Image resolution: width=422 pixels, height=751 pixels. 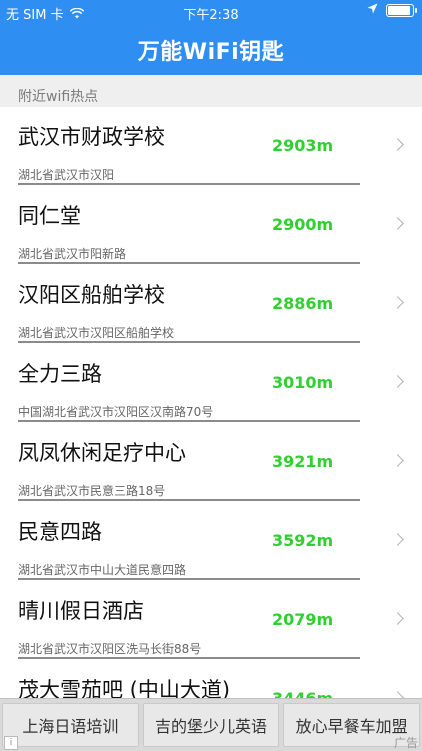 What do you see at coordinates (211, 37) in the screenshot?
I see `top-bar: 无 SIM 卡 下午2:38 万能WiFi钥匙` at bounding box center [211, 37].